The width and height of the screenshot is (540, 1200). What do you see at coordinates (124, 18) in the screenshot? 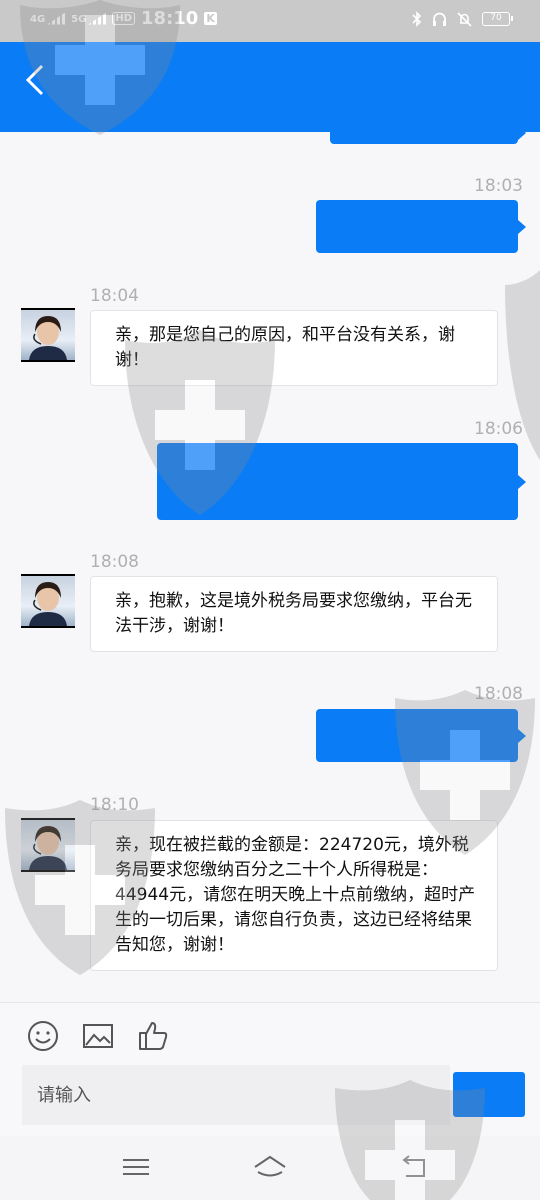
I see `hd-badge: HD` at bounding box center [124, 18].